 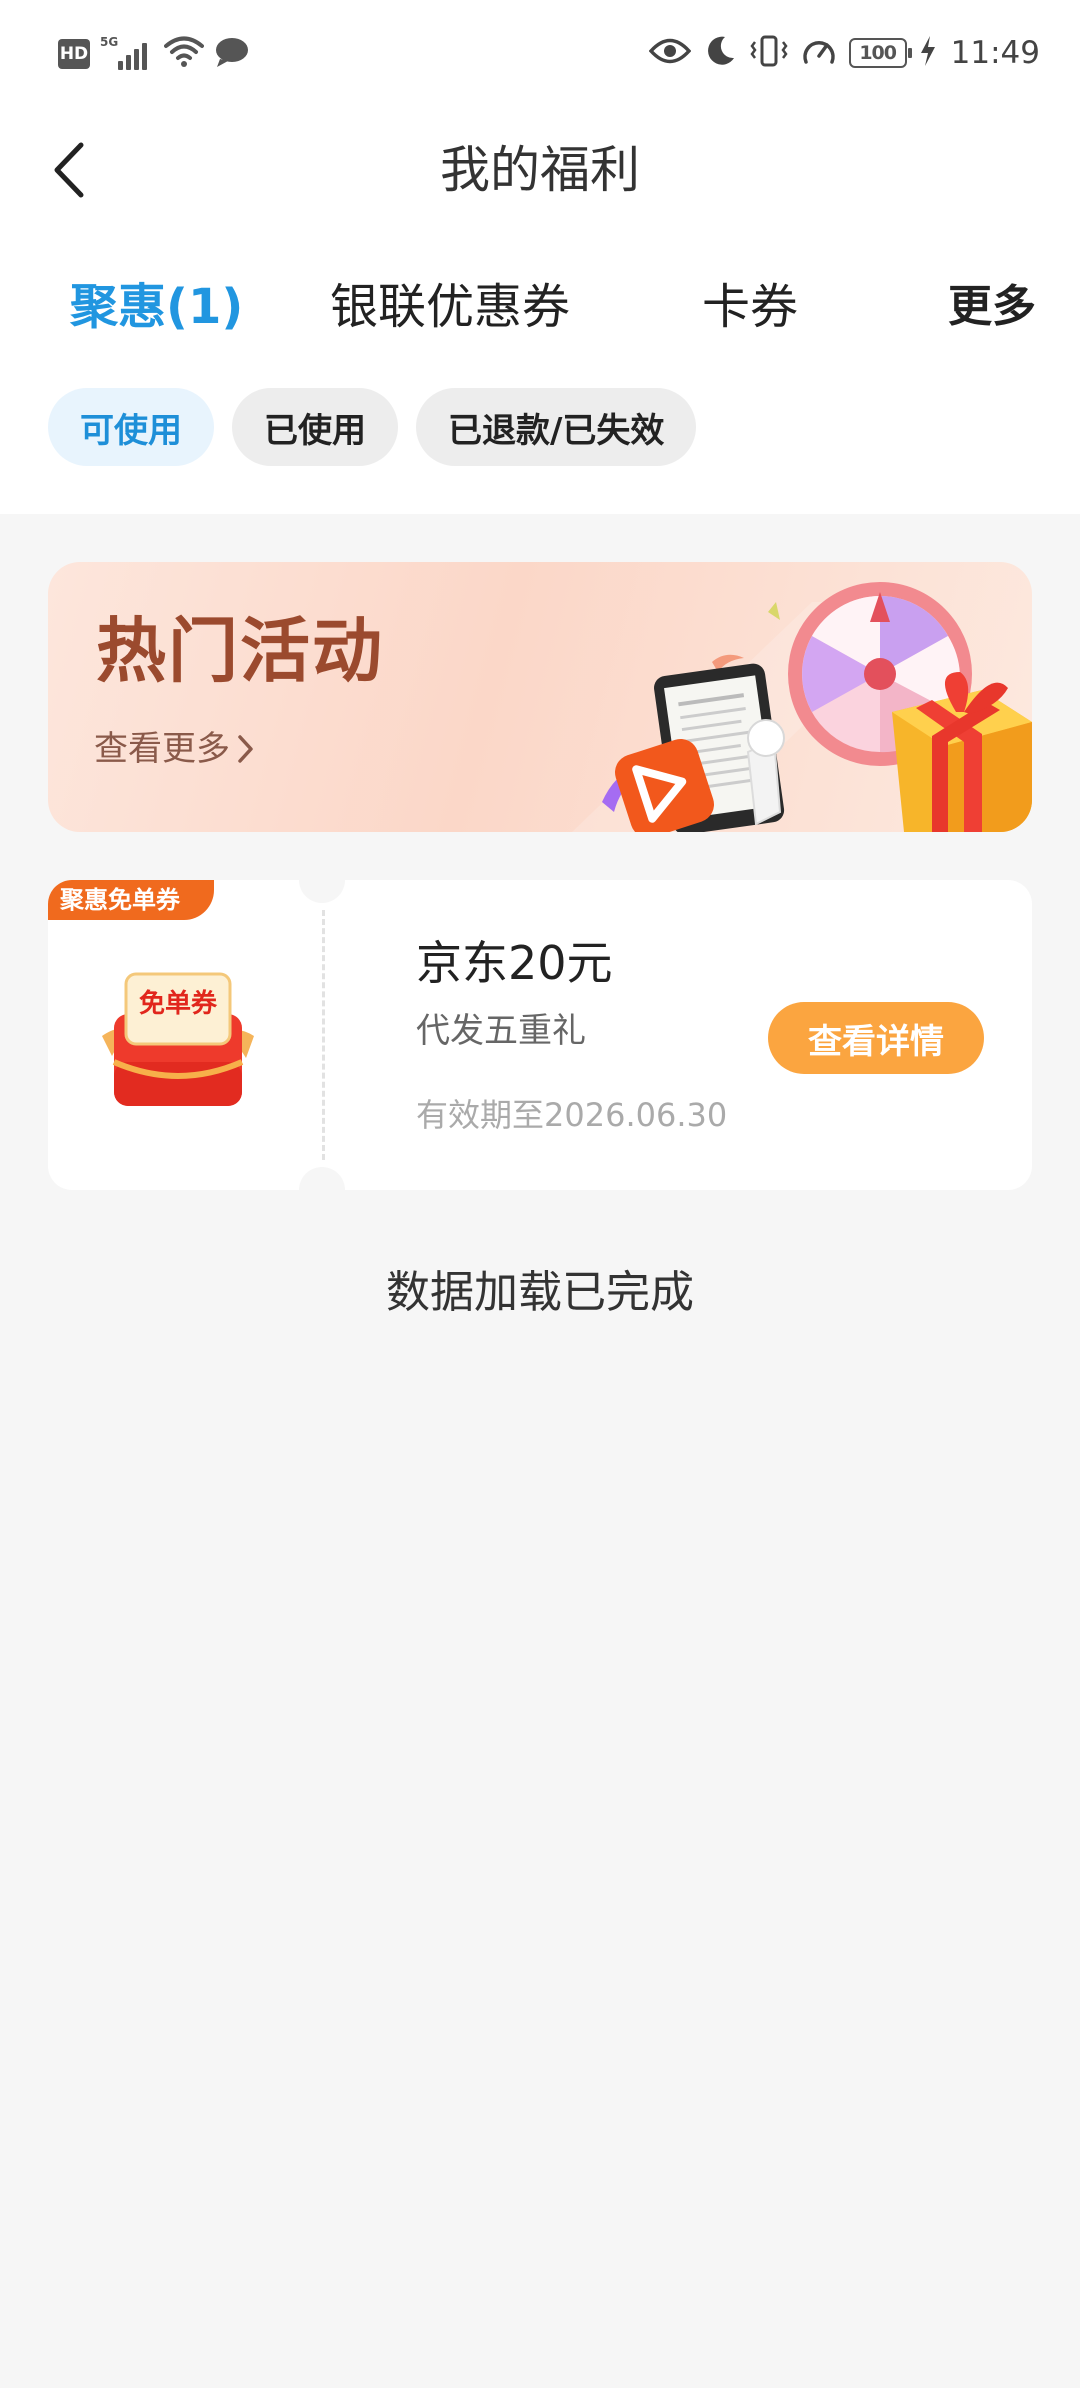 I want to click on charging-icon, so click(x=928, y=53).